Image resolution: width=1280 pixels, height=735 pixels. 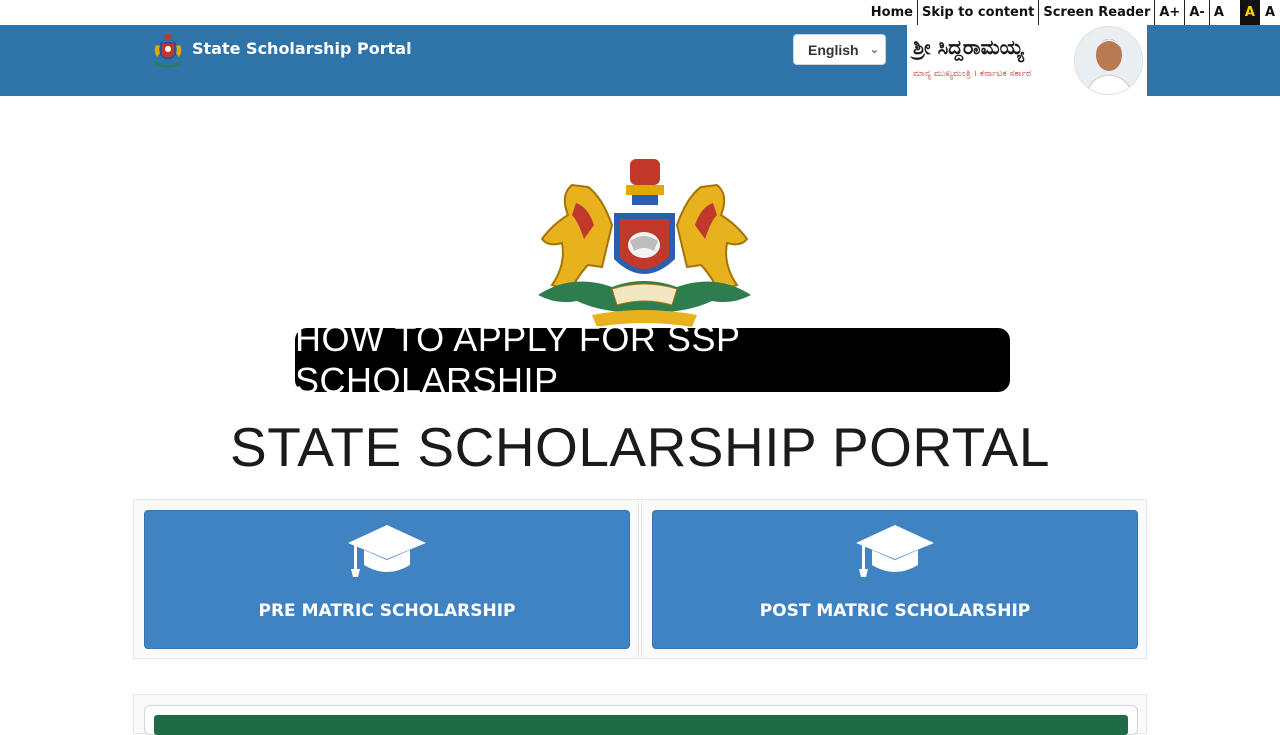 I want to click on card-container-pre-matric: PRE MATRIC SCHOLARSHIP, so click(x=386, y=579).